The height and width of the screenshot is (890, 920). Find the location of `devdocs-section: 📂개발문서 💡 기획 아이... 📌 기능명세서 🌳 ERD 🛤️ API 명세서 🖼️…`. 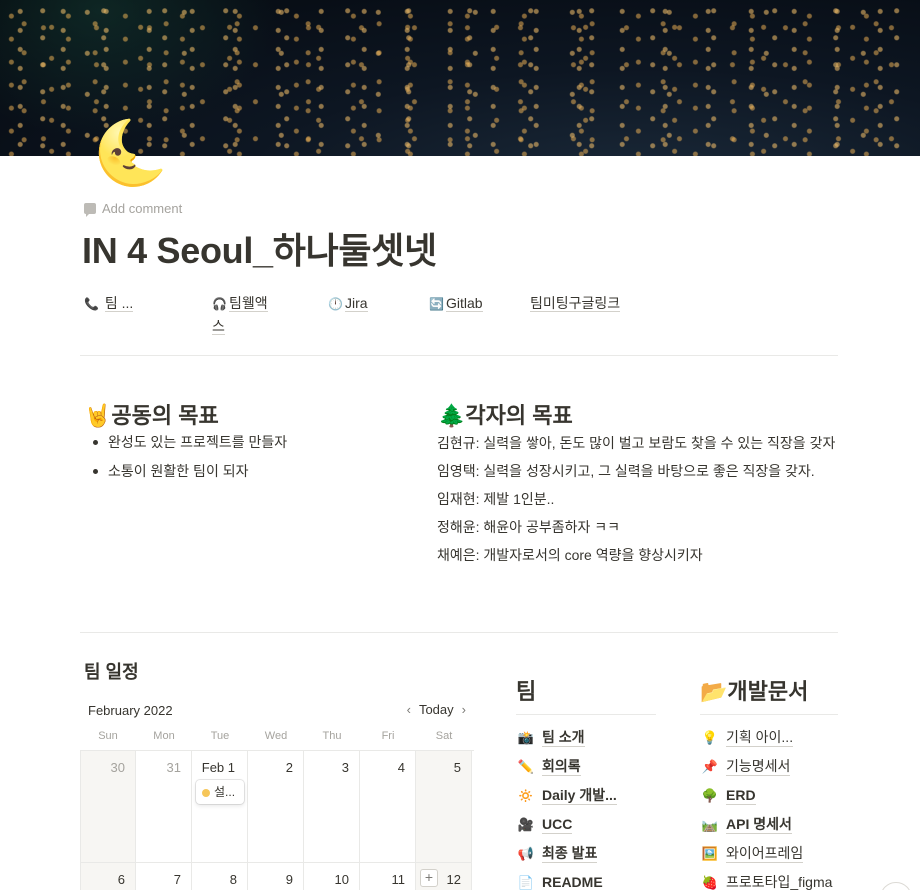

devdocs-section: 📂개발문서 💡 기획 아이... 📌 기능명세서 🌳 ERD 🛤️ API 명세서 🖼️… is located at coordinates (769, 782).